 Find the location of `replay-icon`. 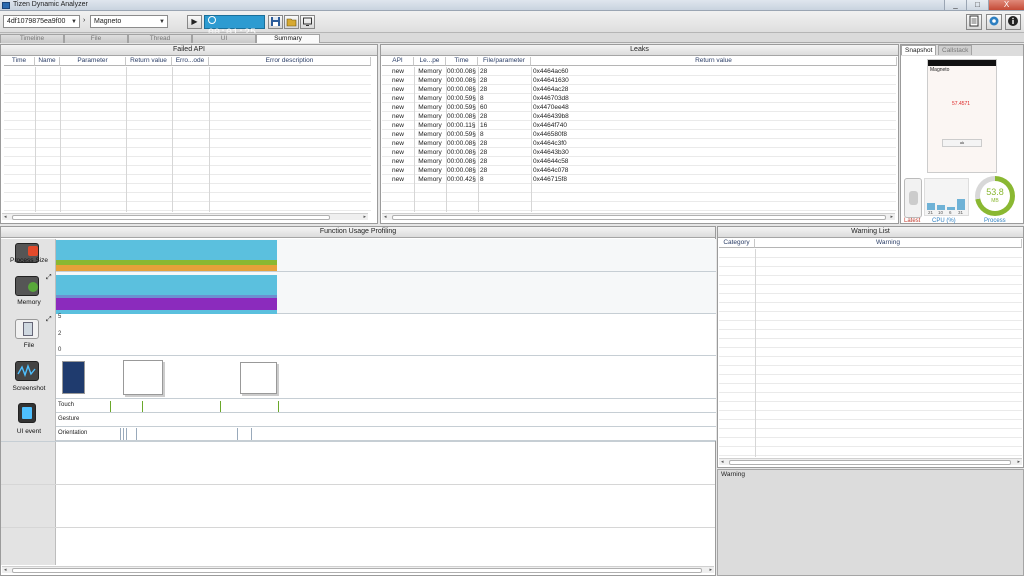

replay-icon is located at coordinates (307, 21).